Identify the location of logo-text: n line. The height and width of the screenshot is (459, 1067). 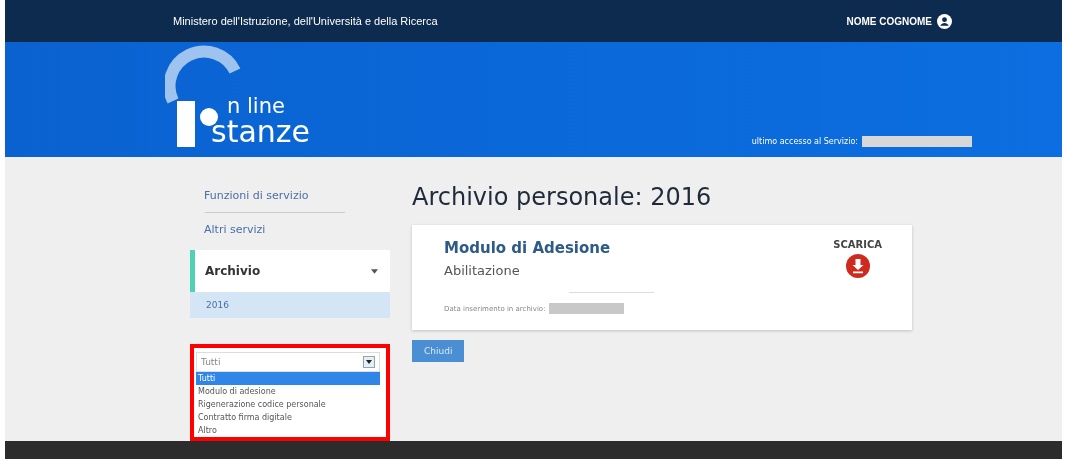
(256, 106).